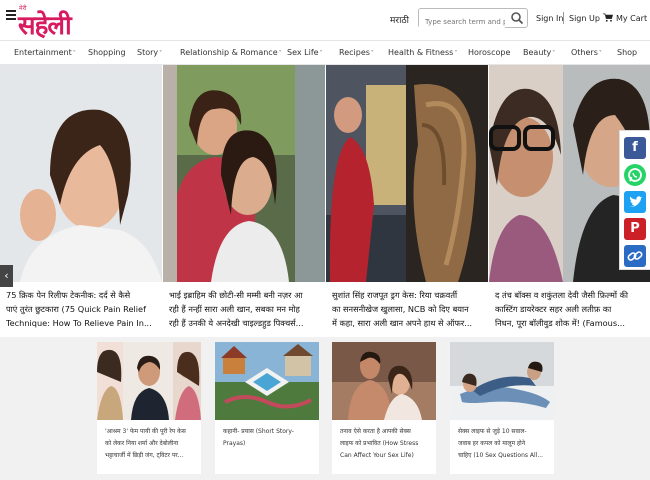 This screenshot has width=650, height=480. Describe the element at coordinates (584, 18) in the screenshot. I see `sign-up-link: Sign Up` at that location.